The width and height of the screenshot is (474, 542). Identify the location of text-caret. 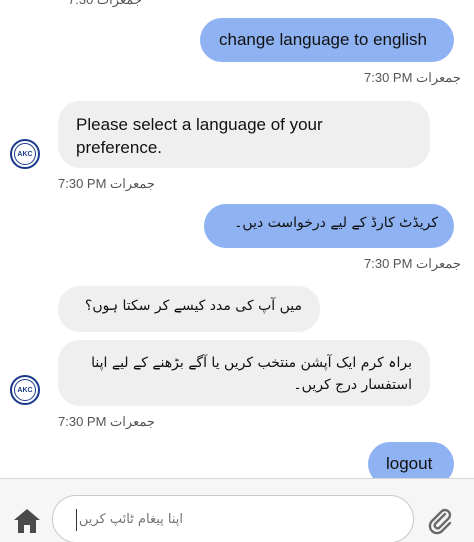
(76, 520).